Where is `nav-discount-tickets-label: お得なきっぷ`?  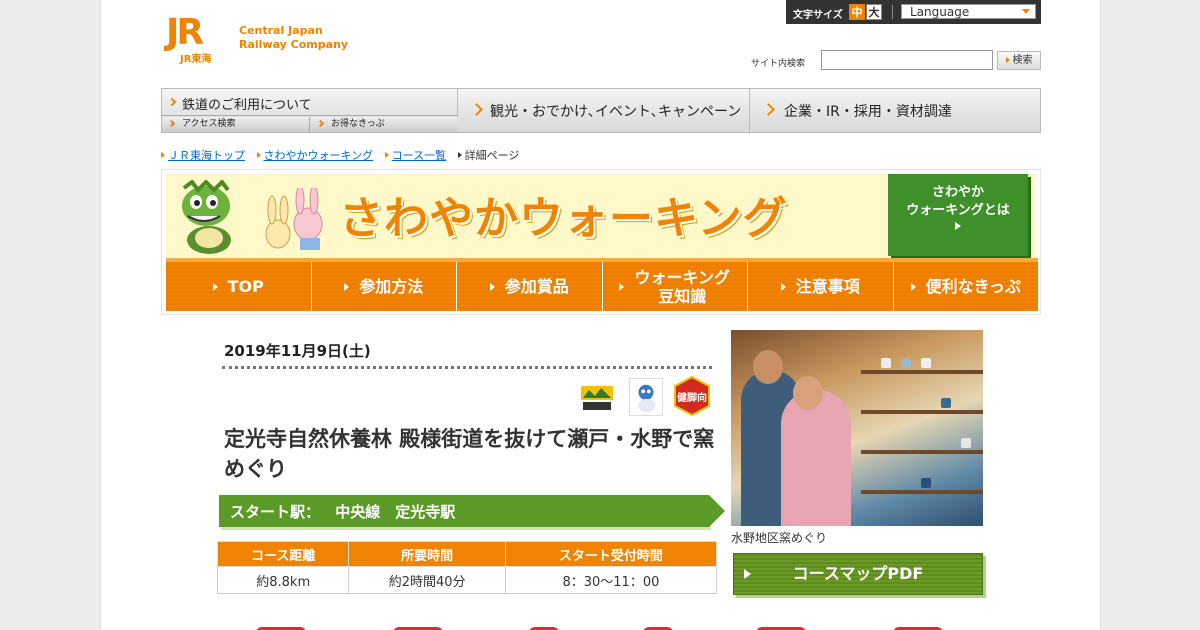 nav-discount-tickets-label: お得なきっぷ is located at coordinates (358, 124).